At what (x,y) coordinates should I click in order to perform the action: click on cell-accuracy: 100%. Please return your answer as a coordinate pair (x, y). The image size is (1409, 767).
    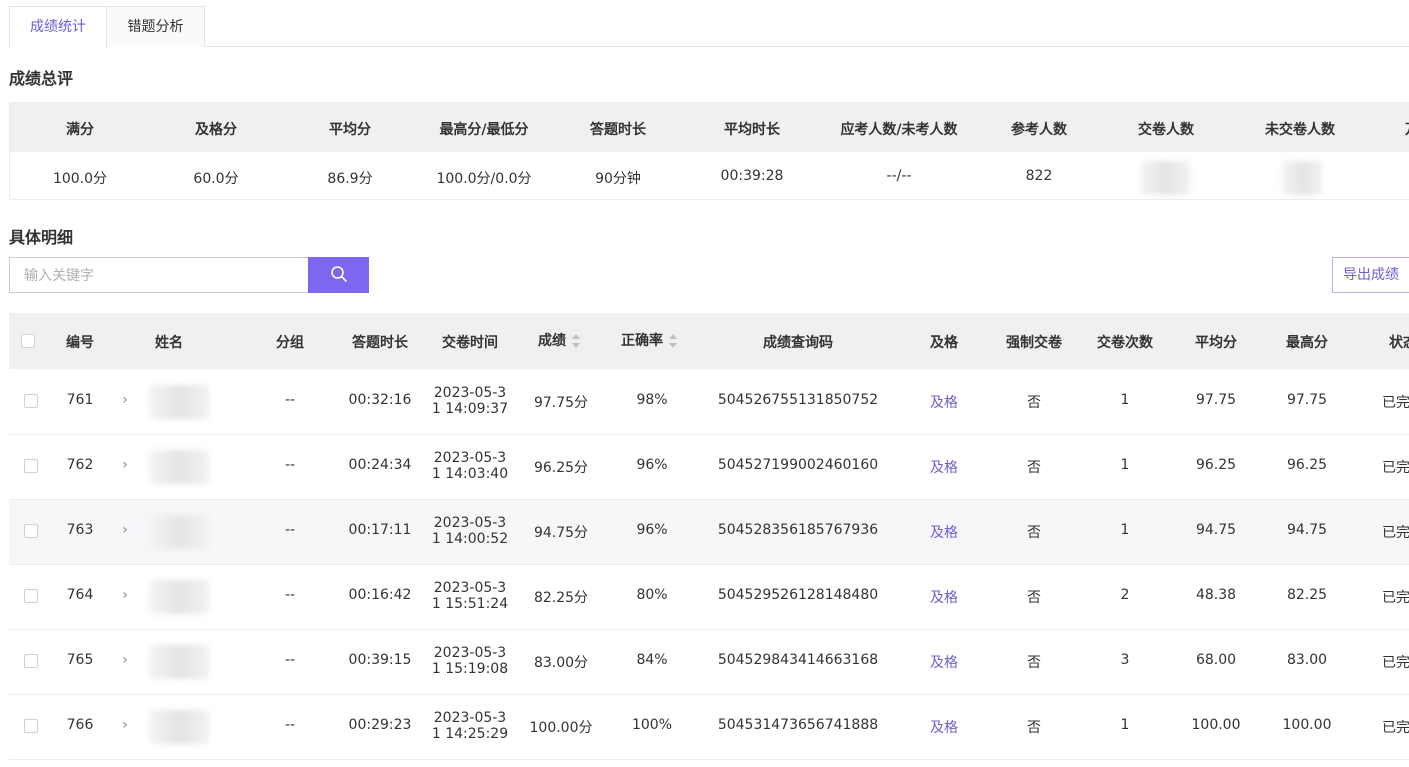
    Looking at the image, I should click on (652, 725).